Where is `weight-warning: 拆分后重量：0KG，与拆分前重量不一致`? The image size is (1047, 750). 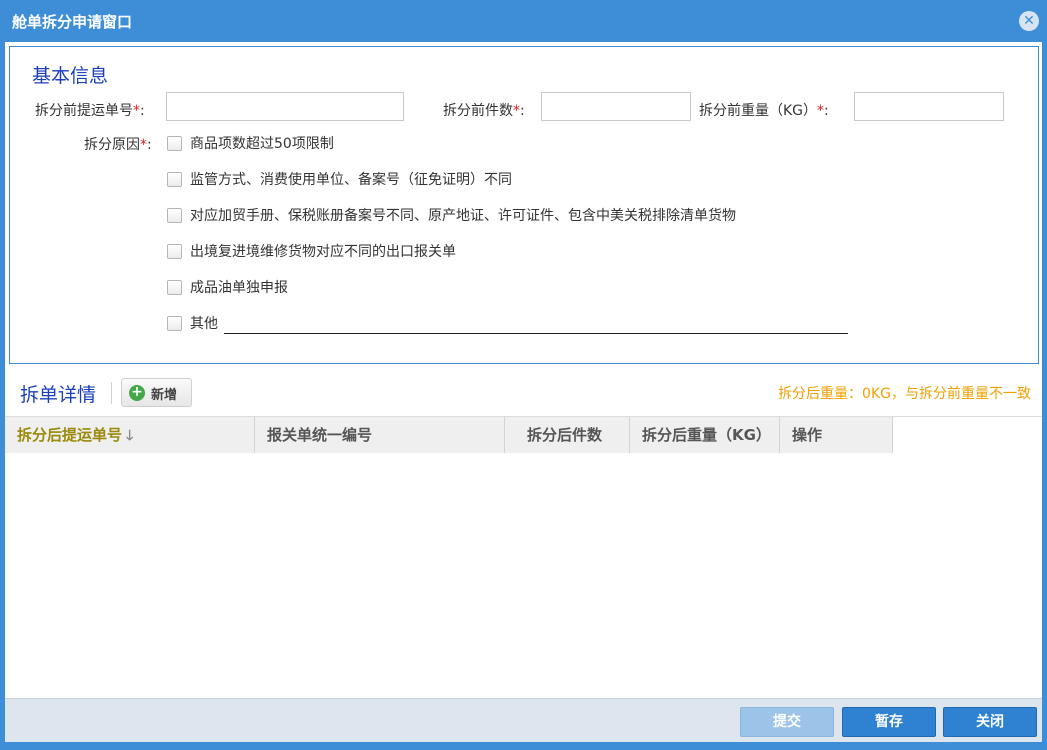
weight-warning: 拆分后重量：0KG，与拆分前重量不一致 is located at coordinates (904, 394).